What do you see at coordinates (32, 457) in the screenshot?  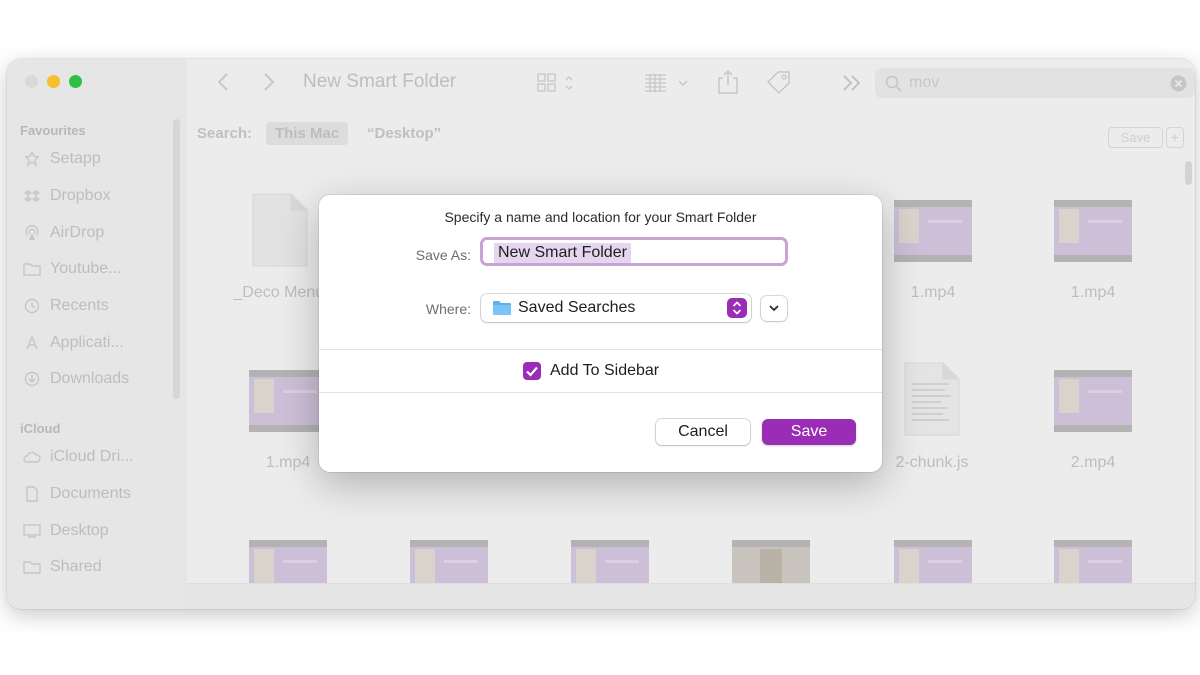 I see `cloud-icon` at bounding box center [32, 457].